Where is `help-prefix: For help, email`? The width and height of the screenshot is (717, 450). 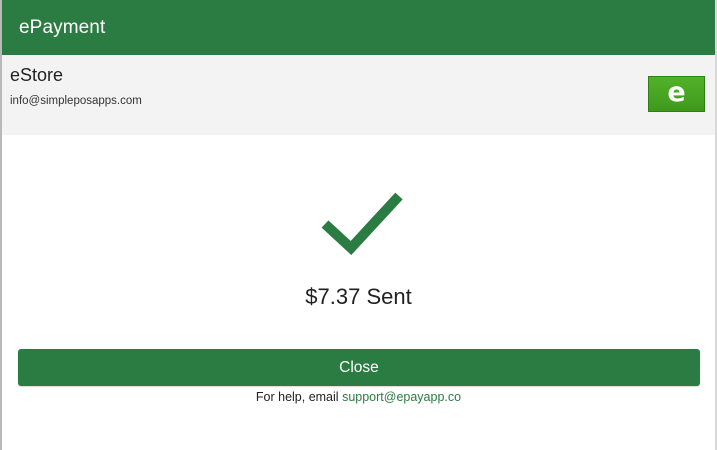 help-prefix: For help, email is located at coordinates (297, 397).